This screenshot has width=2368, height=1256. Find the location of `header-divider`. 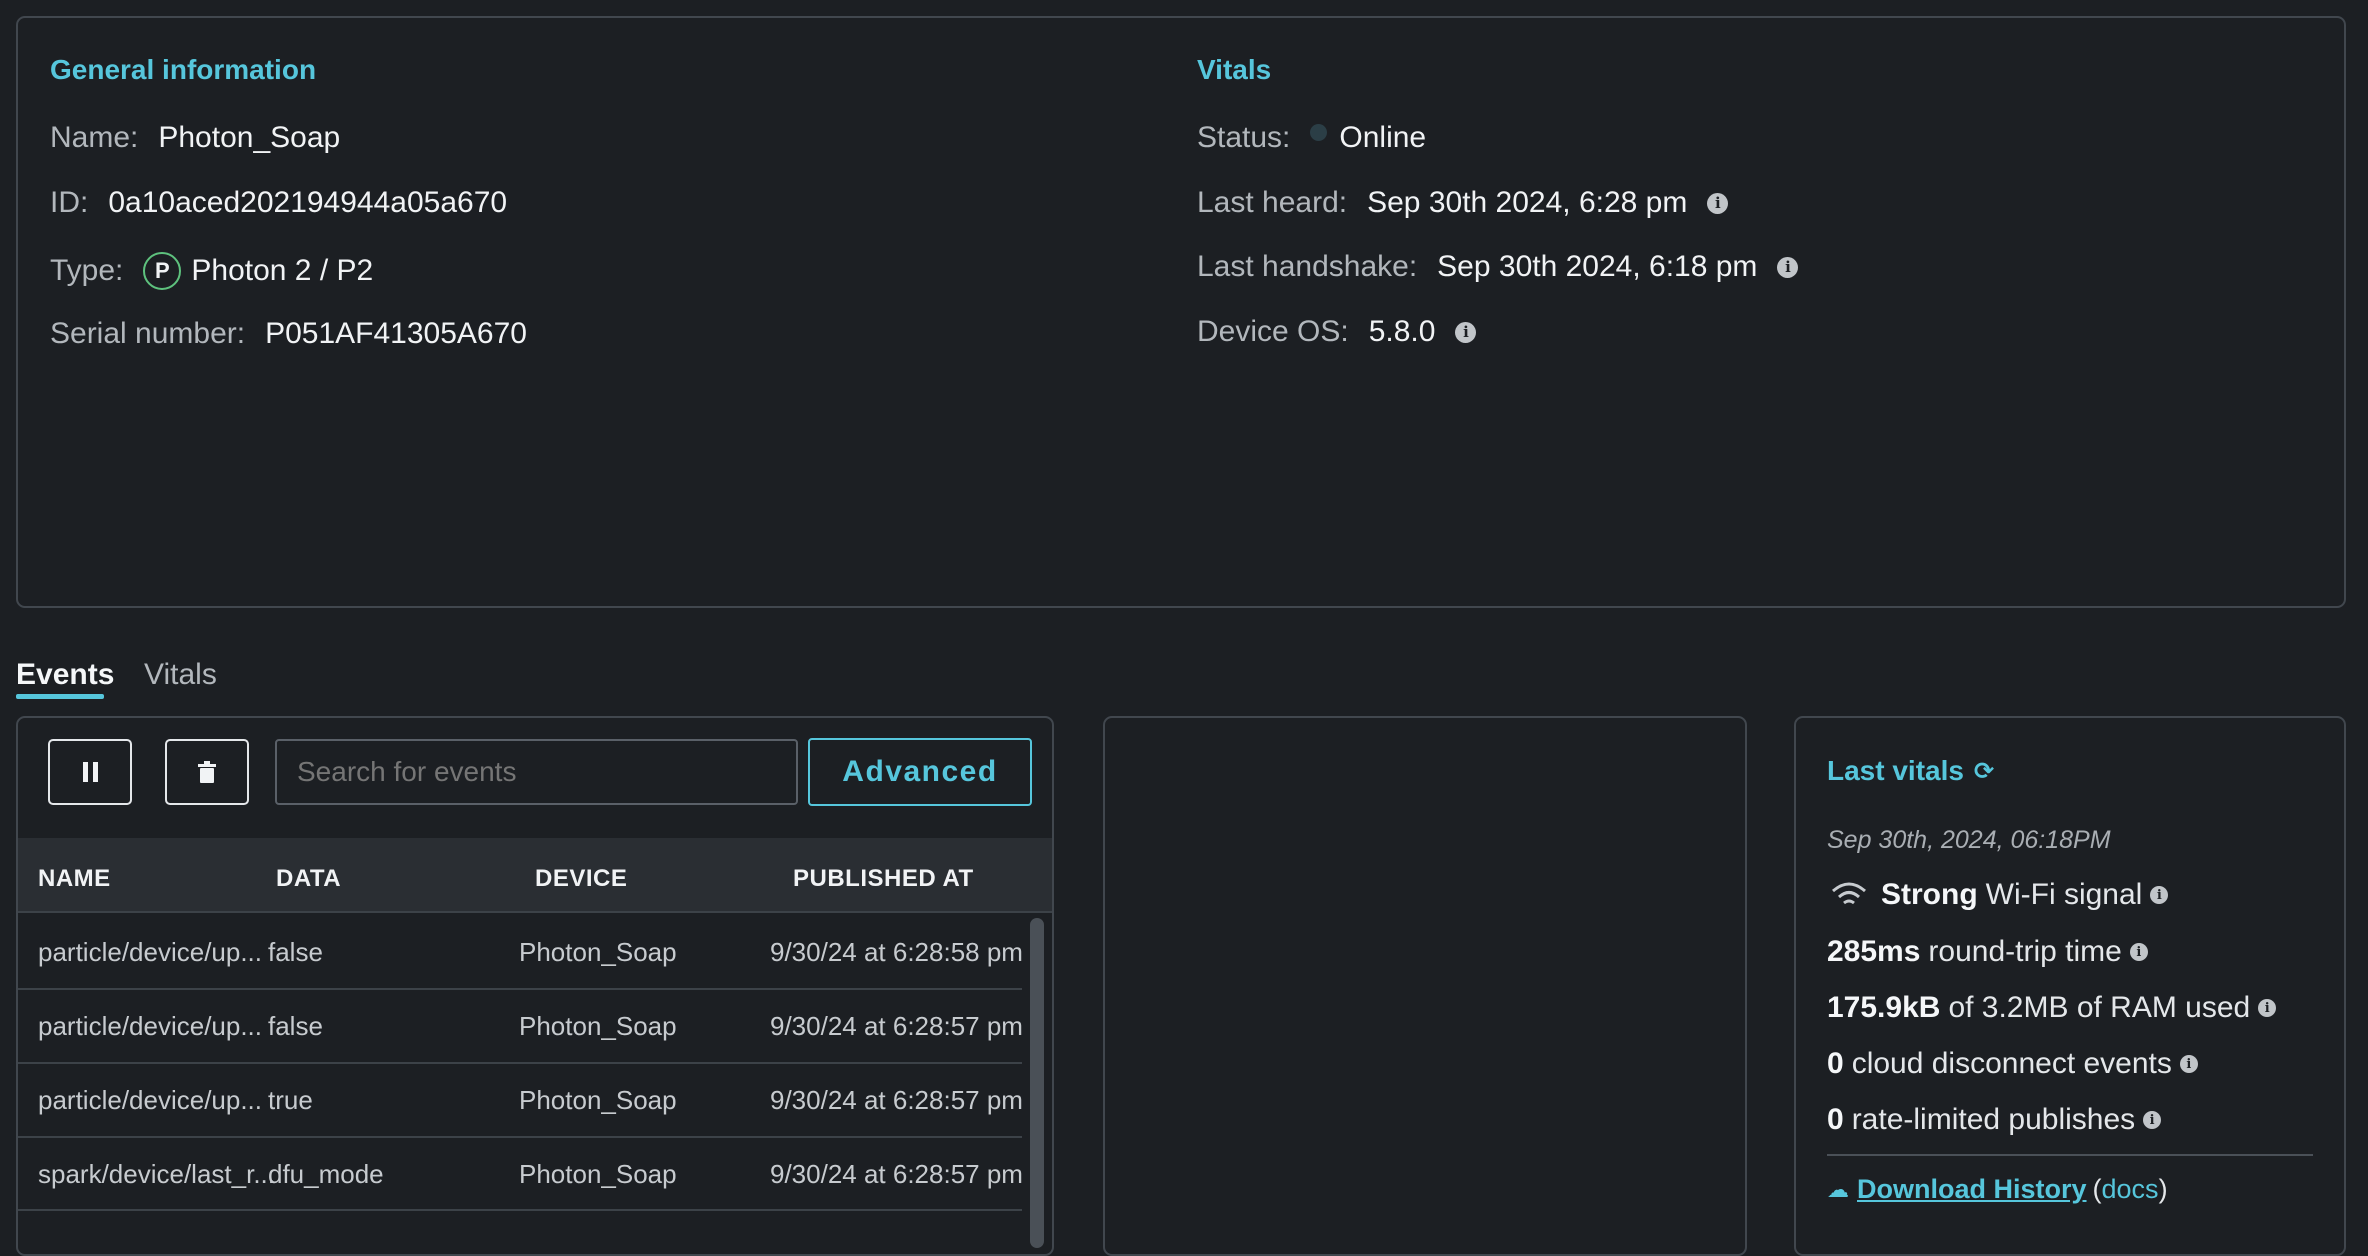

header-divider is located at coordinates (535, 912).